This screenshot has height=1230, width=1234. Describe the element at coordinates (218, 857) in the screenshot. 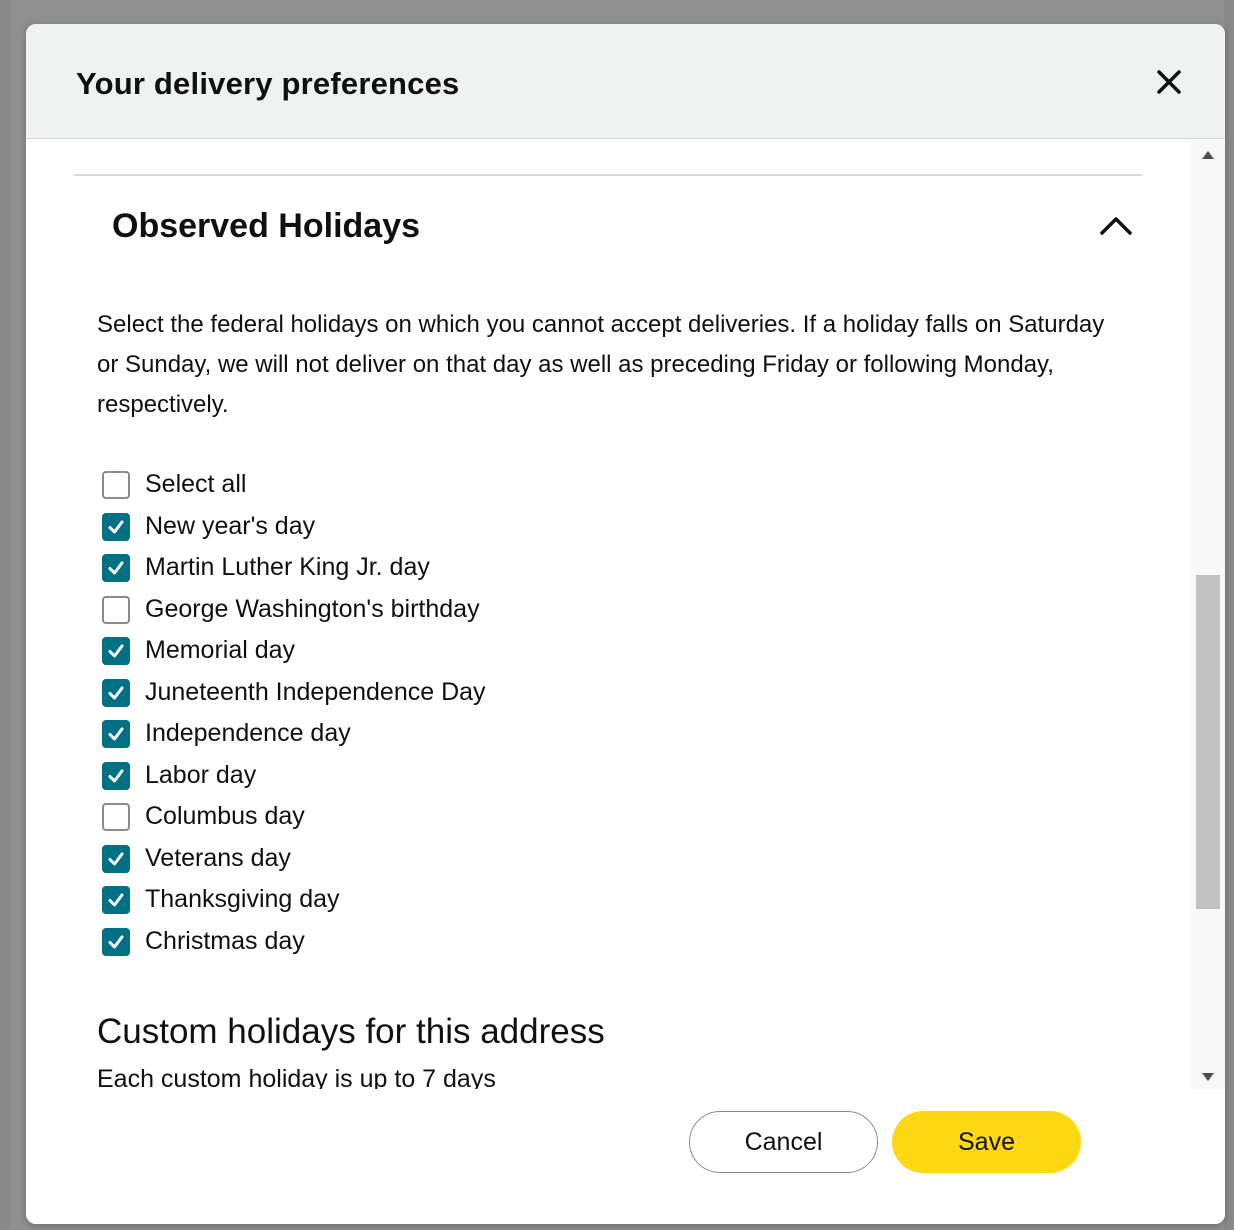

I see `holiday-label: Veterans day` at that location.